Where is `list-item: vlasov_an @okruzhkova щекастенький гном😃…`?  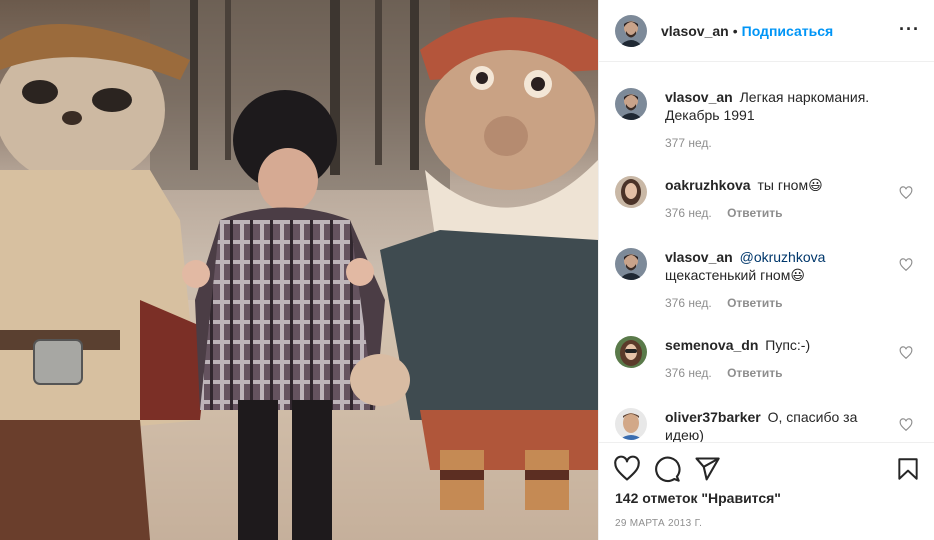
list-item: vlasov_an @okruzhkova щекастенький гном😃… is located at coordinates (766, 292).